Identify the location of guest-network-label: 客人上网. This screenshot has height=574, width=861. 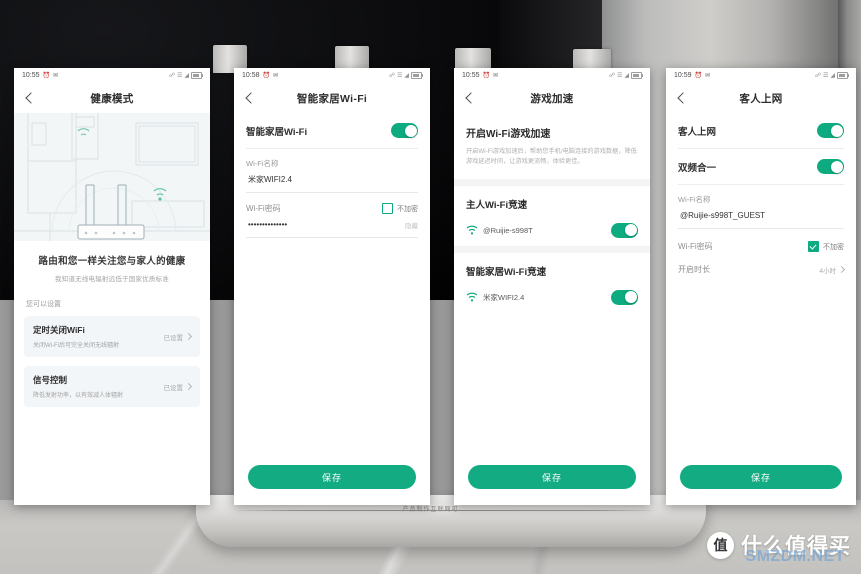
(697, 132).